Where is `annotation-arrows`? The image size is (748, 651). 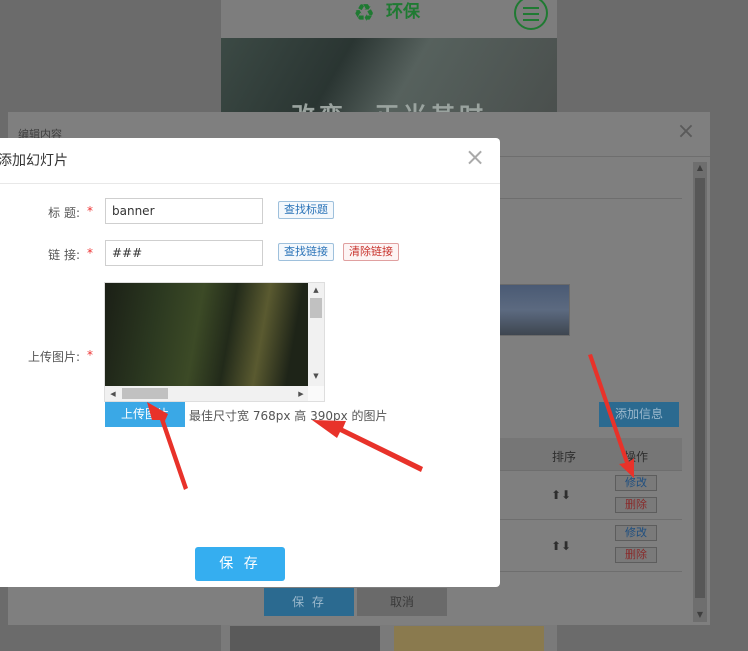
annotation-arrows is located at coordinates (390, 422).